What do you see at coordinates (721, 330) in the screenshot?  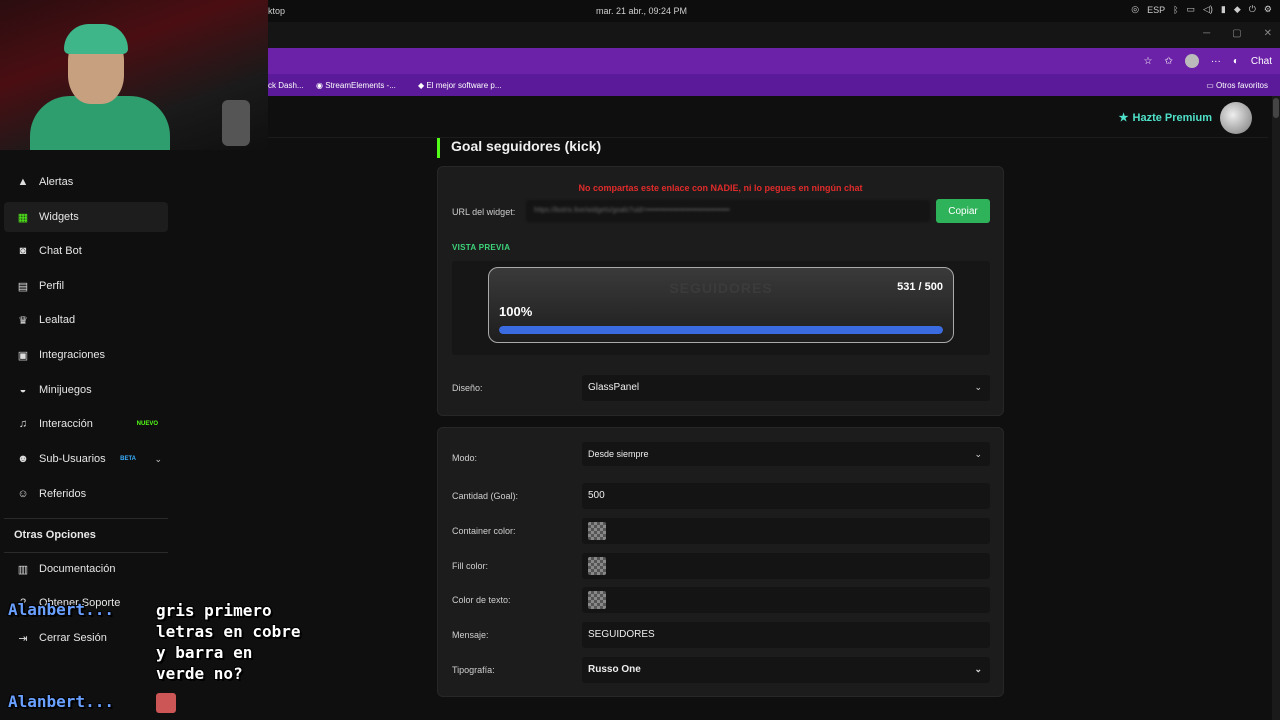 I see `widget-progress-bar` at bounding box center [721, 330].